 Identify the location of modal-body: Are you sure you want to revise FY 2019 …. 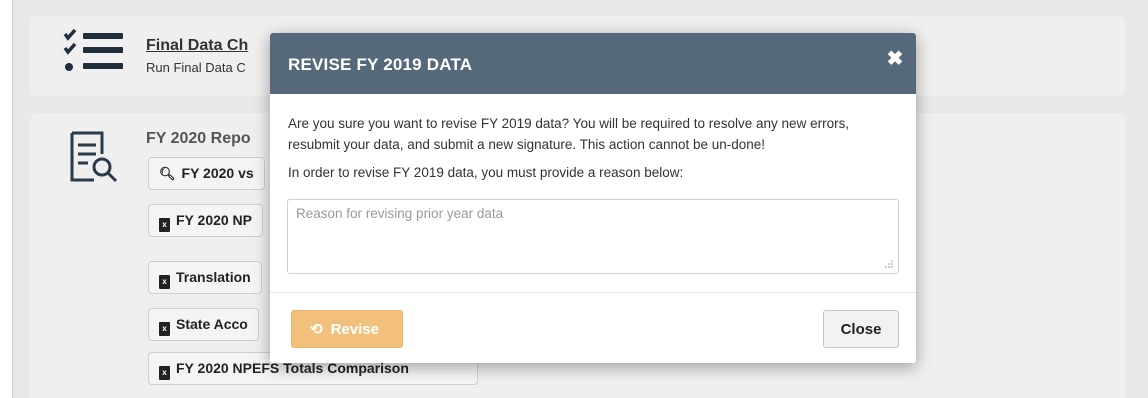
(594, 148).